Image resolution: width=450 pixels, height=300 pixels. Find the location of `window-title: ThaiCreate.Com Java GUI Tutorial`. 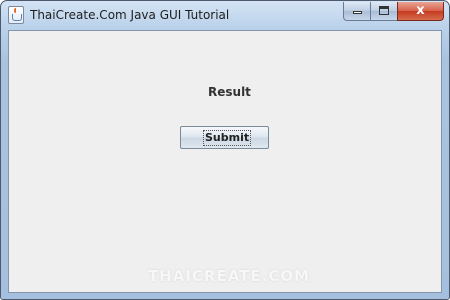

window-title: ThaiCreate.Com Java GUI Tutorial is located at coordinates (130, 15).